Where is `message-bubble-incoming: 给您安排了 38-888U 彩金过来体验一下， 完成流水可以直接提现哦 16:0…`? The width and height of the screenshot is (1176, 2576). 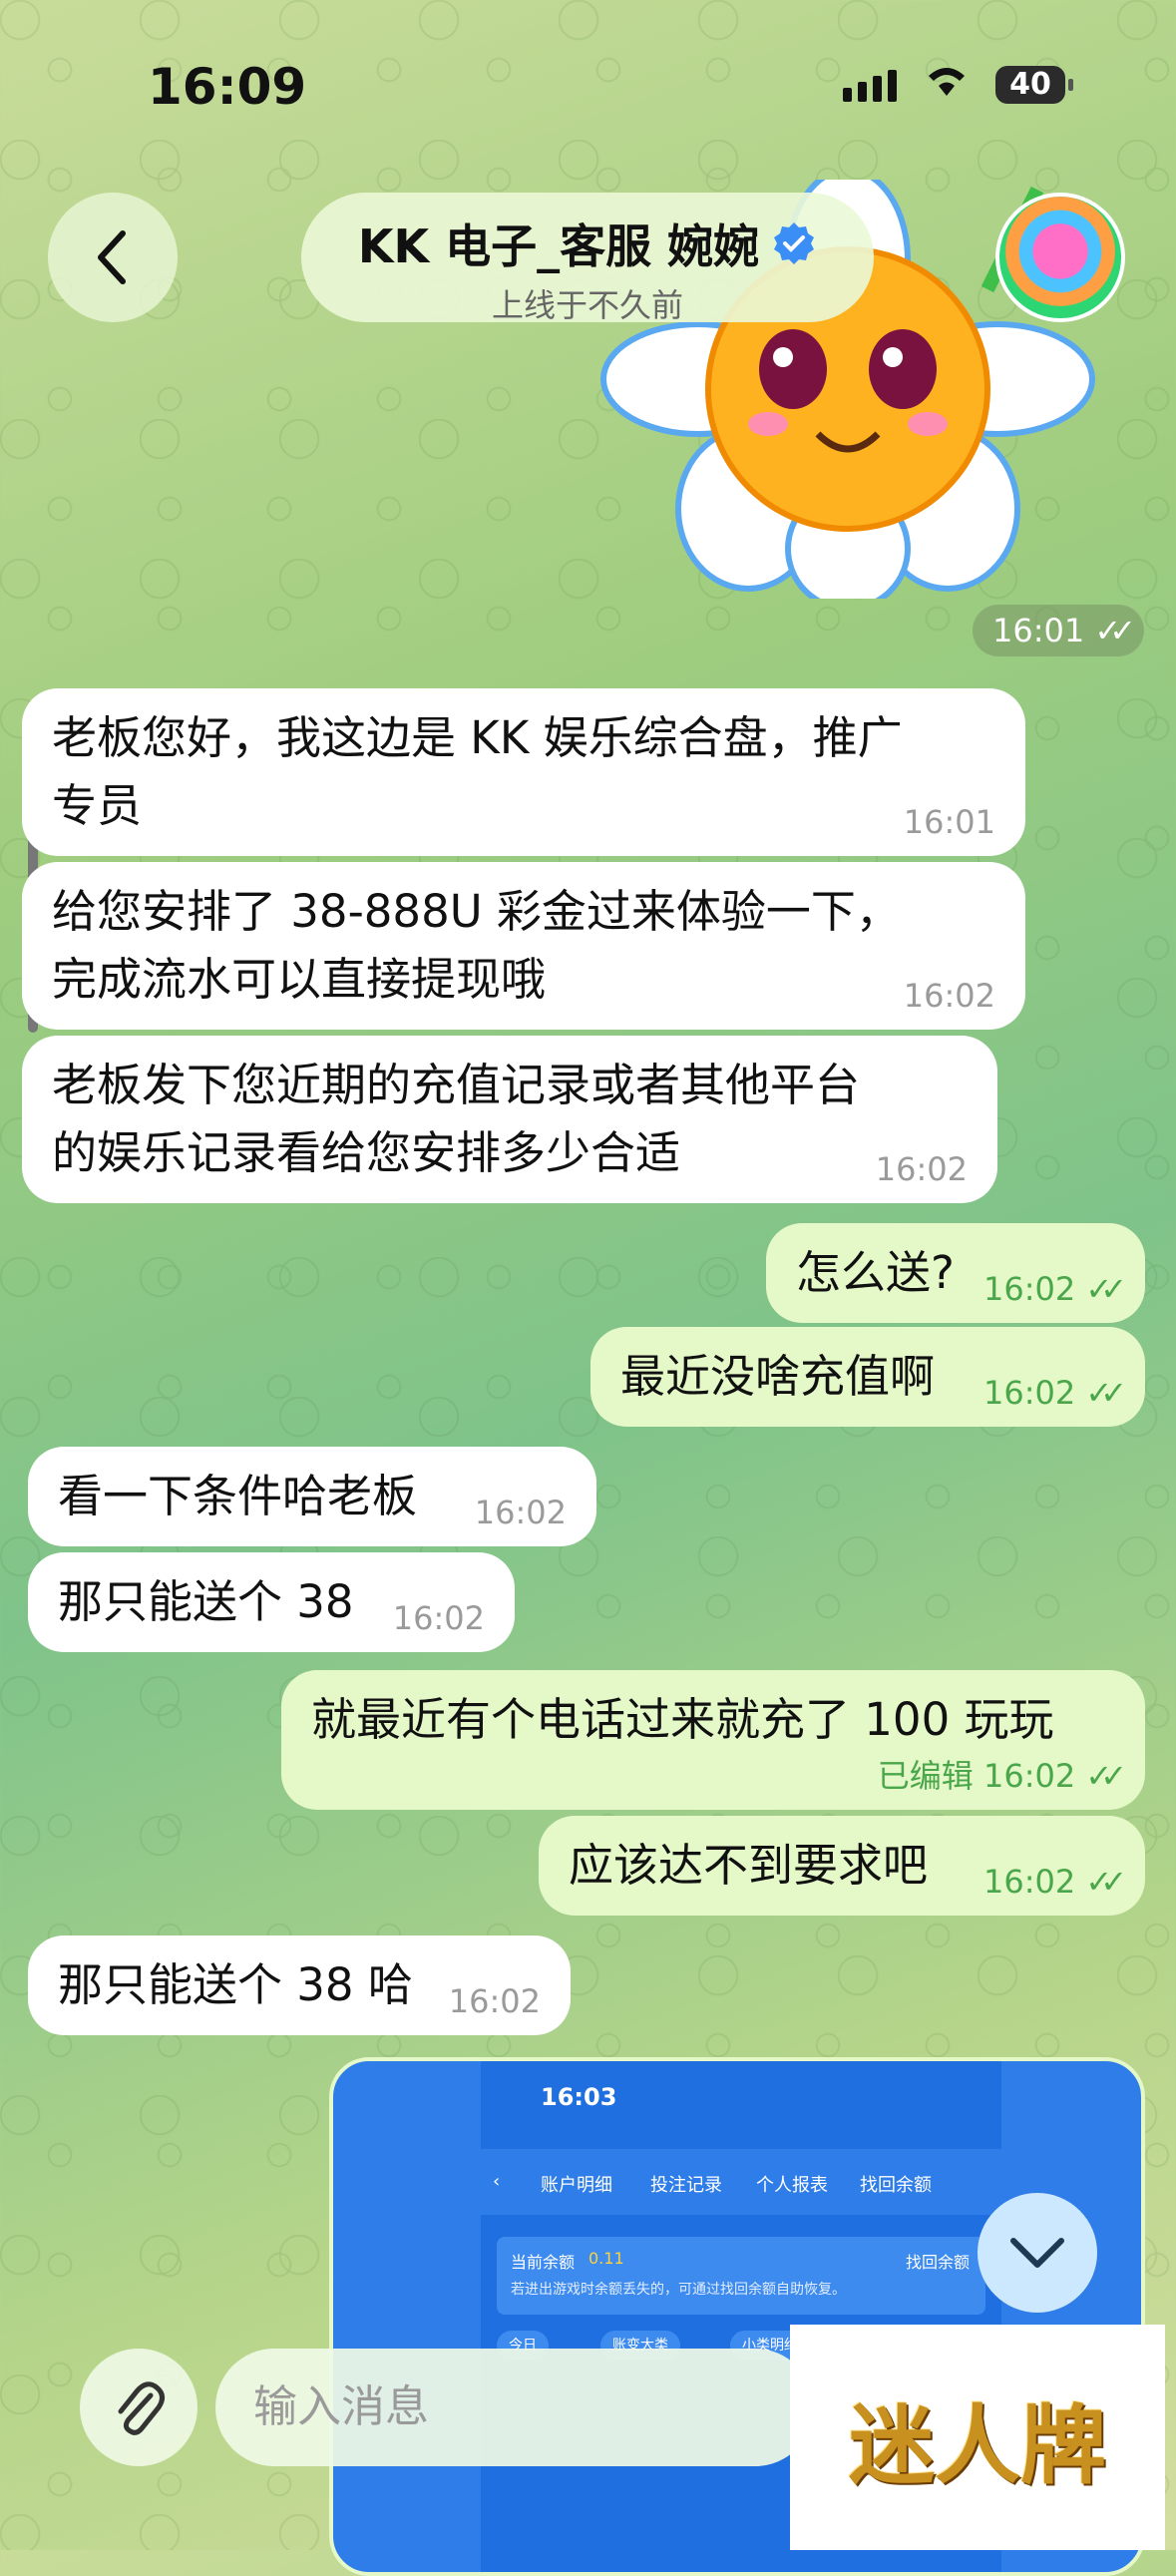
message-bubble-incoming: 给您安排了 38-888U 彩金过来体验一下， 完成流水可以直接提现哦 16:0… is located at coordinates (523, 946).